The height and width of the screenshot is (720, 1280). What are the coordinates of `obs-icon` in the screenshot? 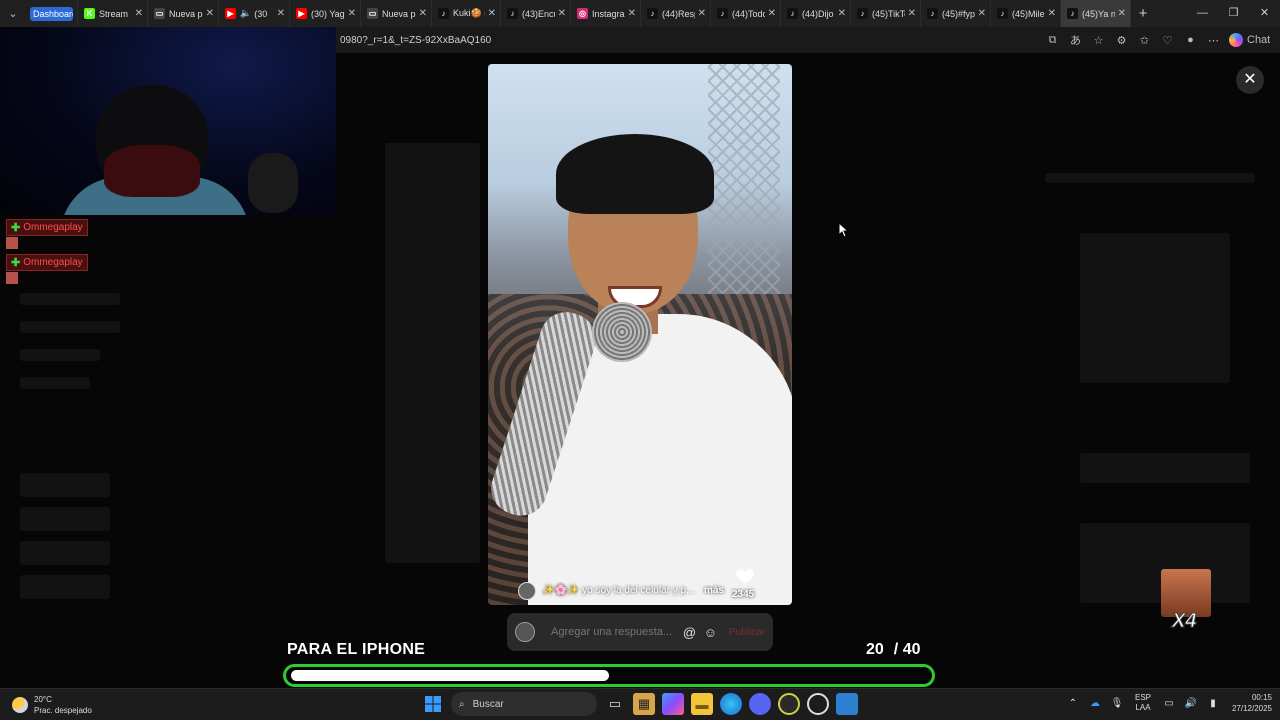 It's located at (818, 704).